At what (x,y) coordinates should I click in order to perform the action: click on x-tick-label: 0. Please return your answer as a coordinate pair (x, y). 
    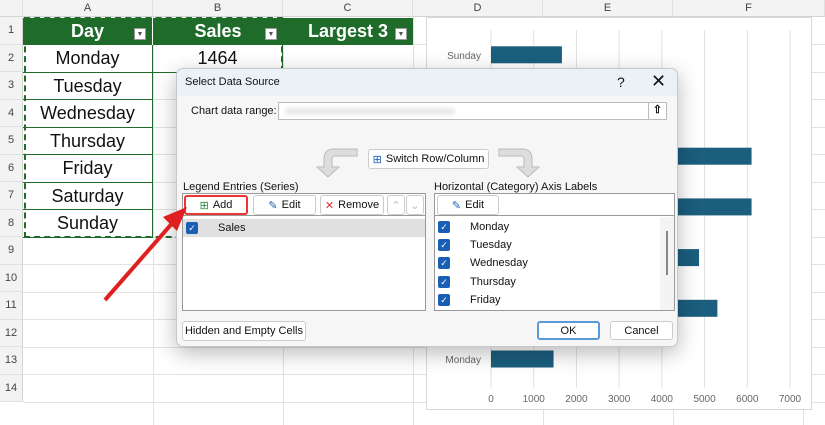
    Looking at the image, I should click on (491, 399).